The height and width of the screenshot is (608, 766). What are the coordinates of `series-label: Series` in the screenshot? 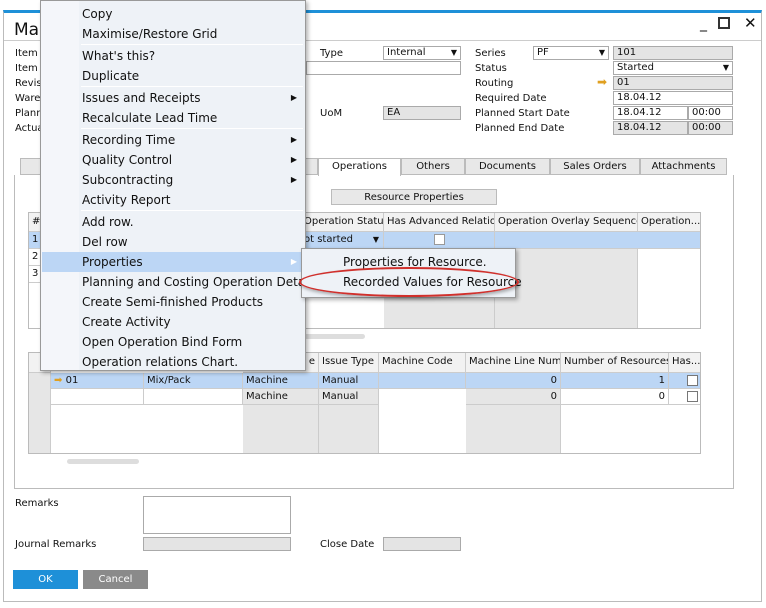 It's located at (490, 53).